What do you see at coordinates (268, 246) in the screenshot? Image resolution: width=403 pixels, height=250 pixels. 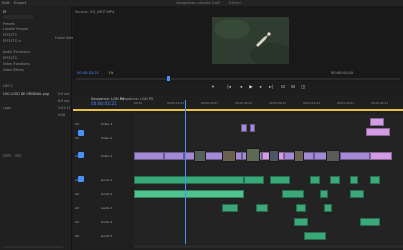 I see `timeline-scrollbar` at bounding box center [268, 246].